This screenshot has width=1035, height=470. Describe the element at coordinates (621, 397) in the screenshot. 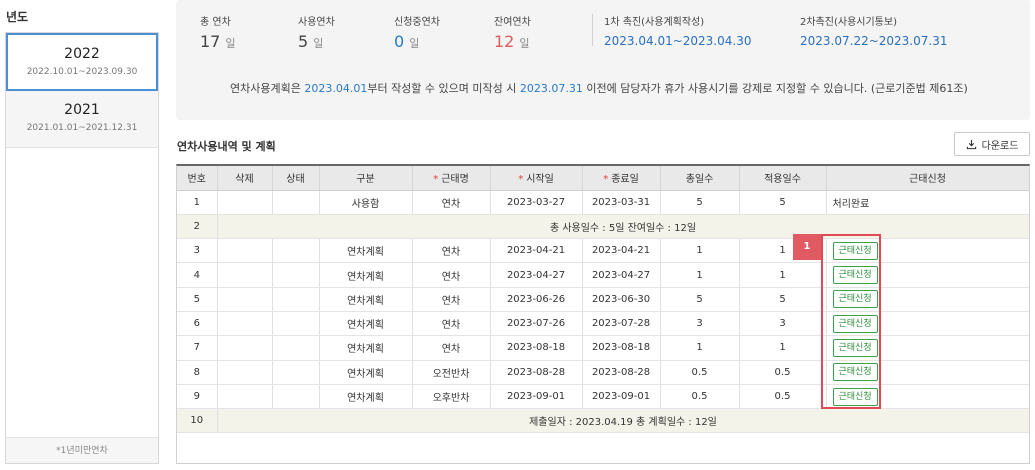

I see `cell-end-date: 2023-09-01` at that location.